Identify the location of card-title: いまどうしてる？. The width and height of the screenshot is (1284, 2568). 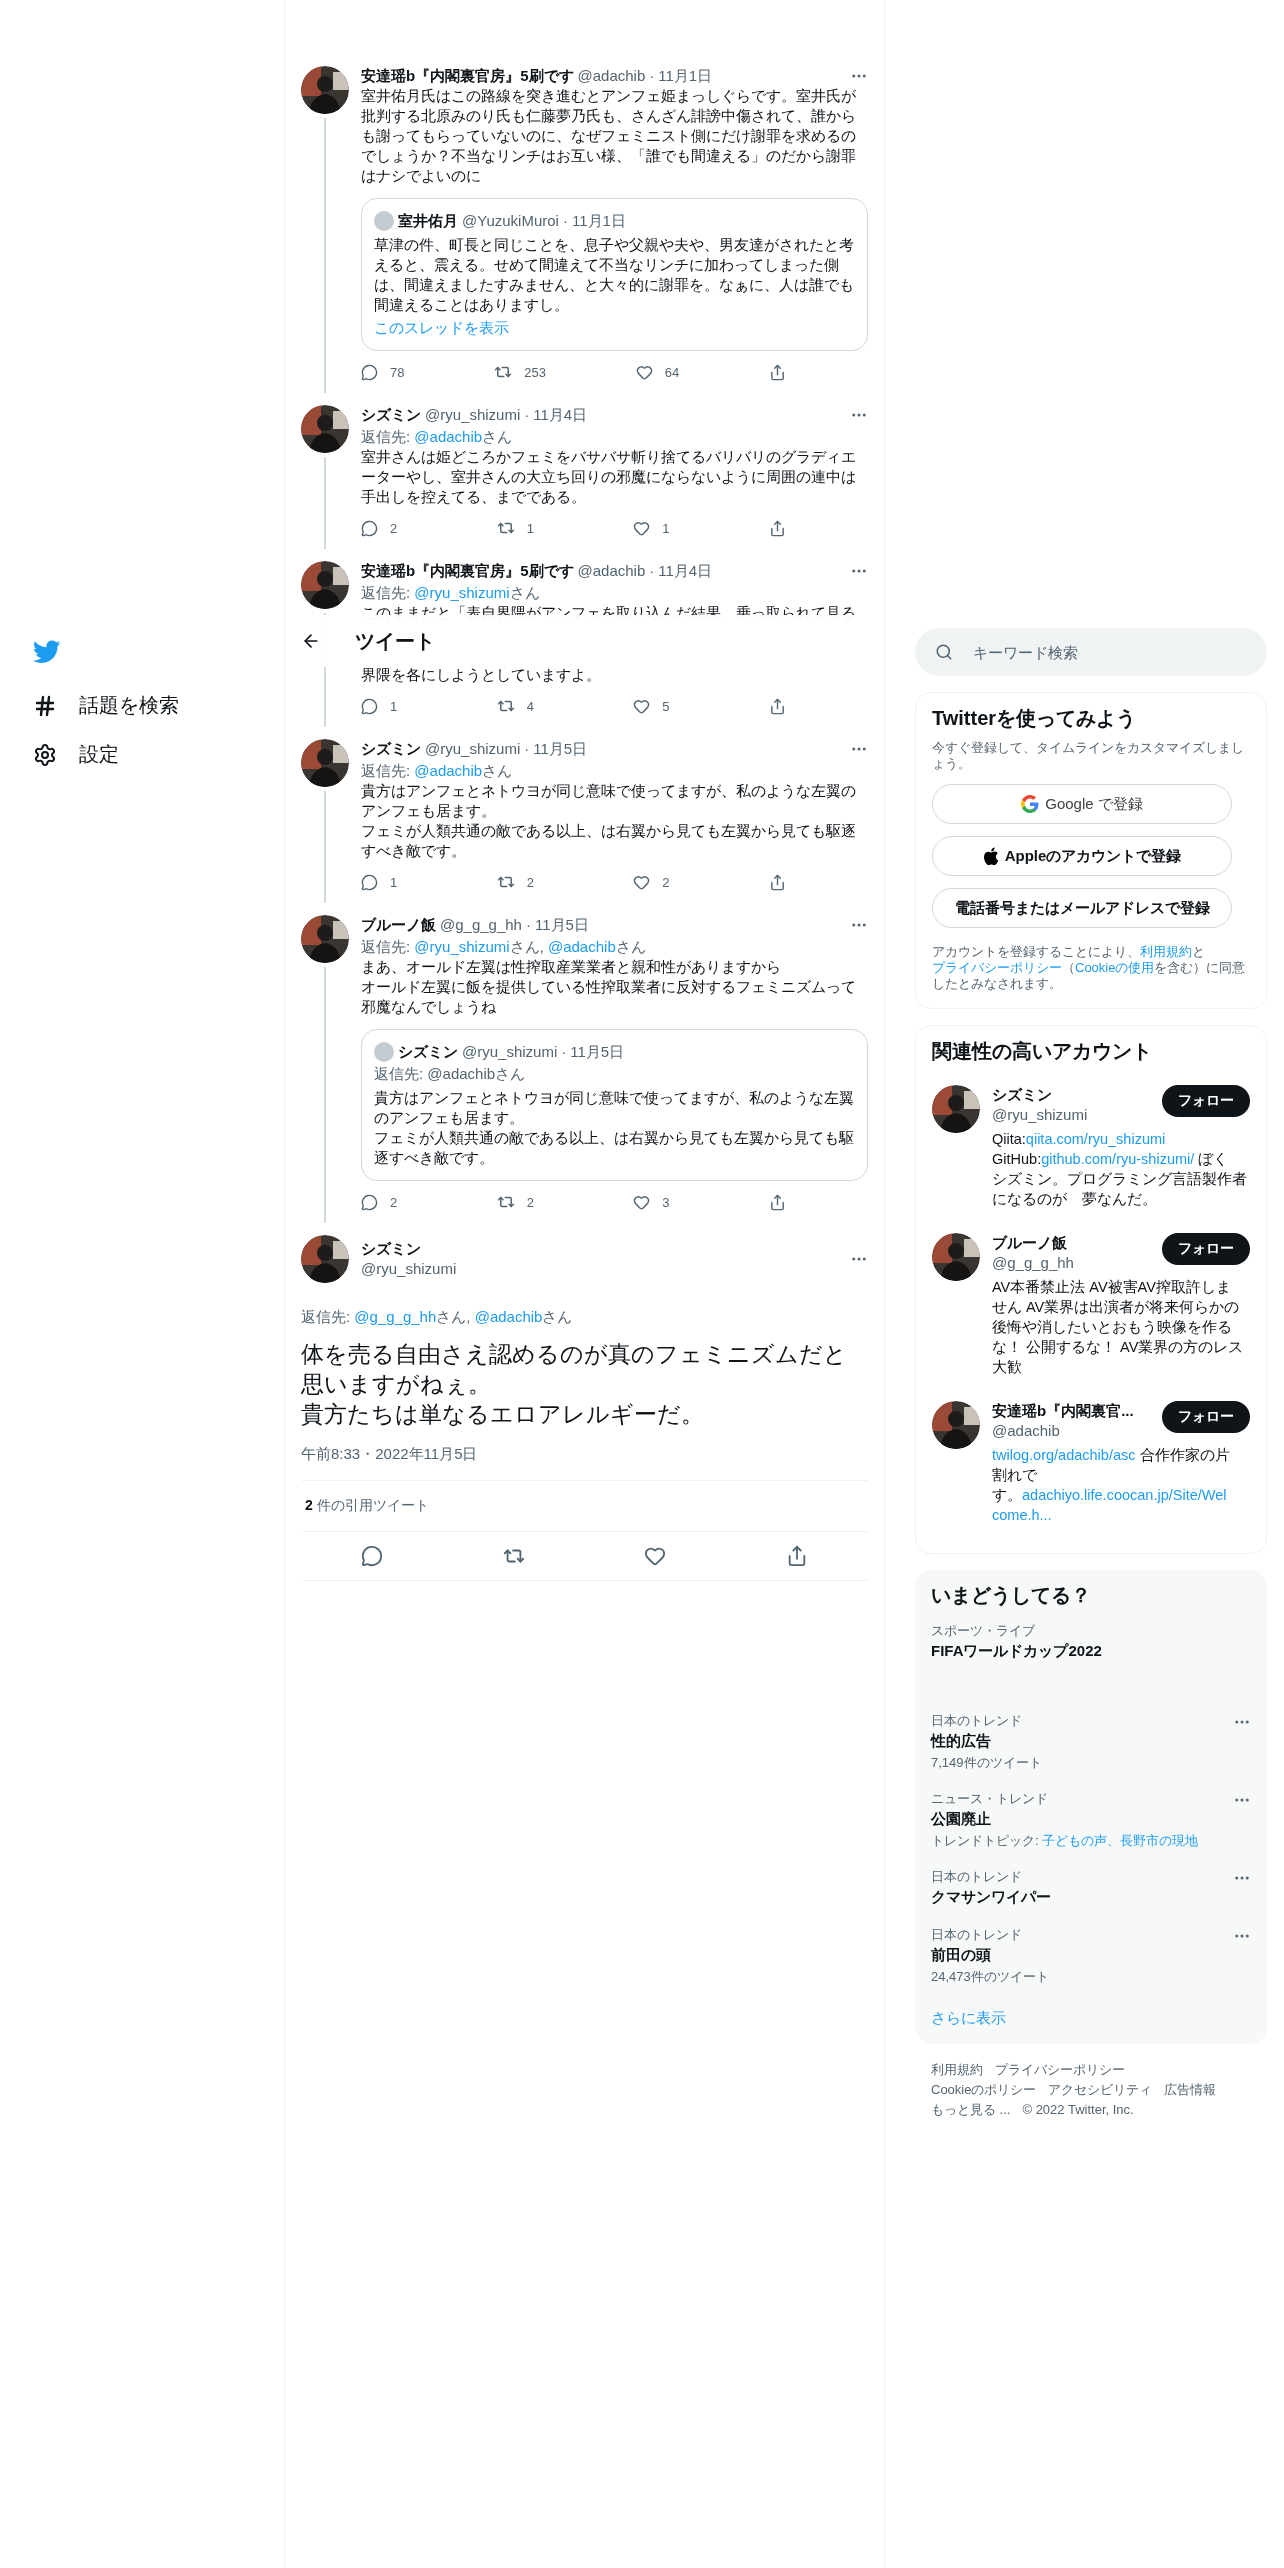
(1011, 1595).